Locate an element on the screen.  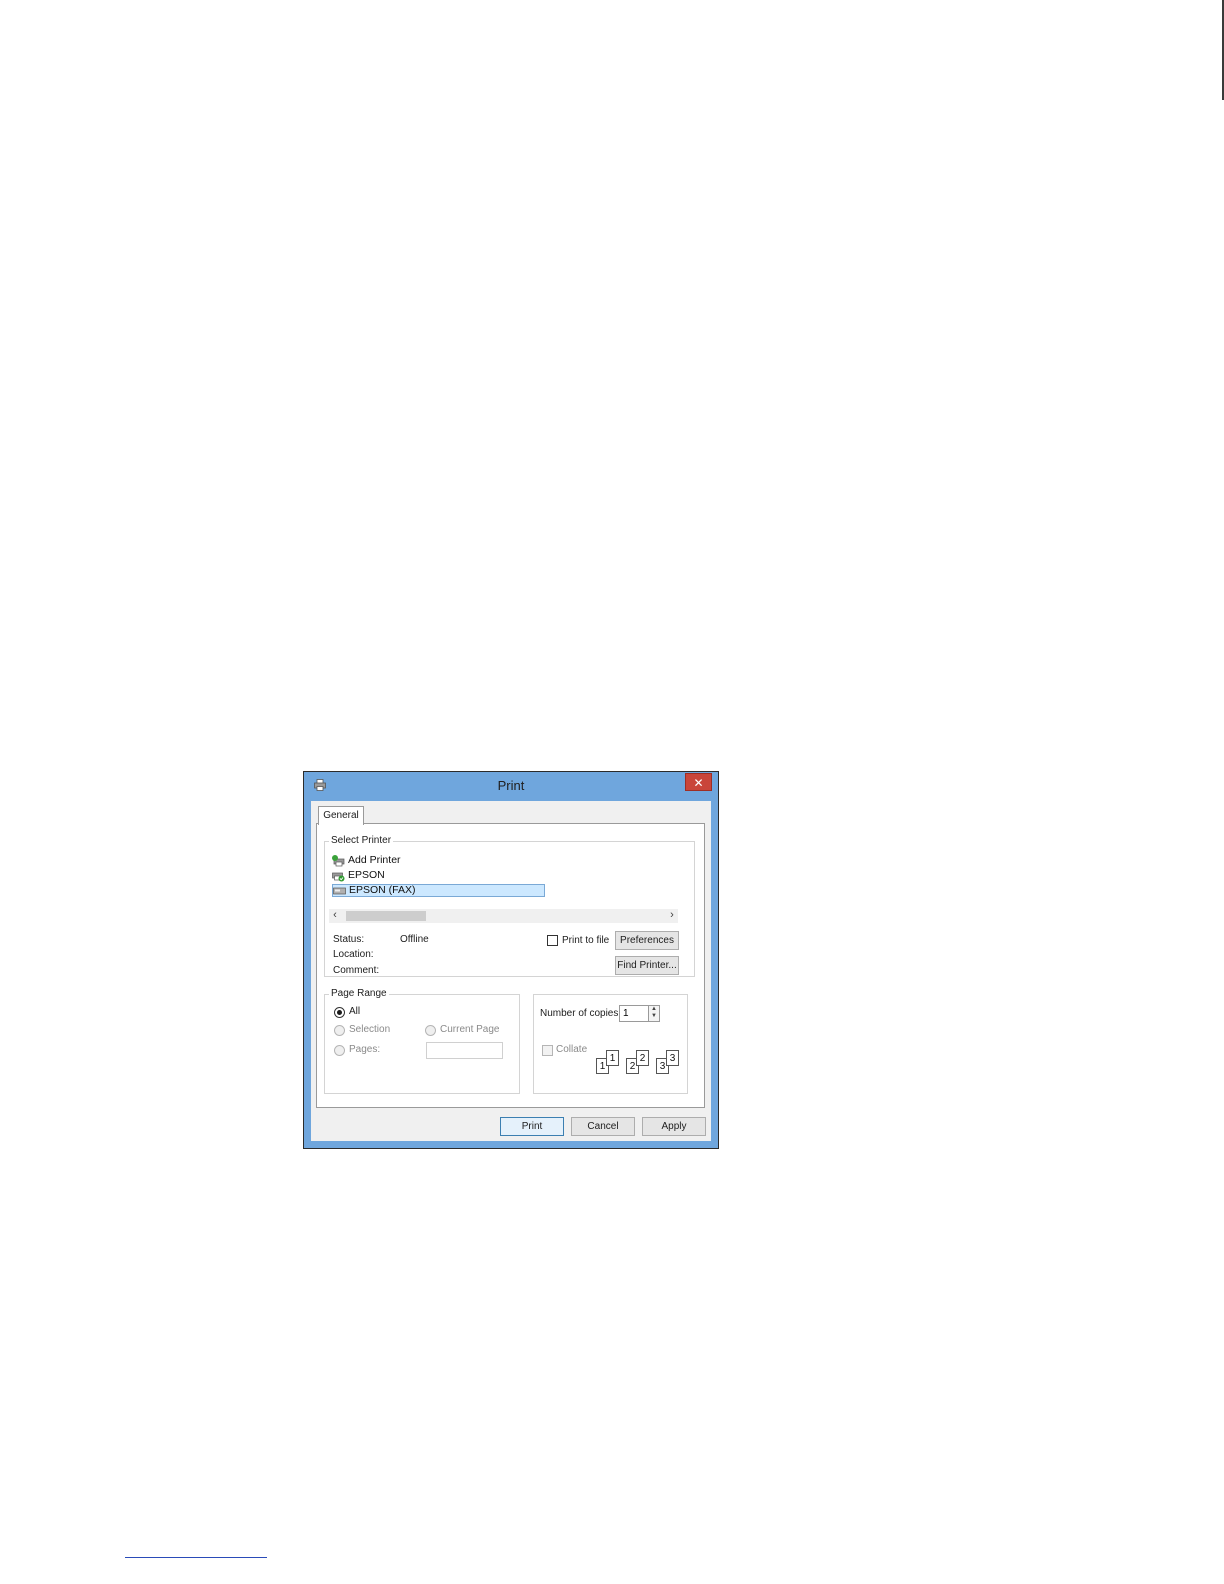
print-button: Print is located at coordinates (532, 1126).